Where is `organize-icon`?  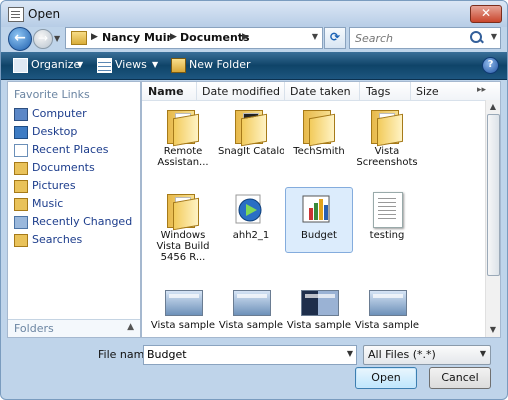 organize-icon is located at coordinates (20, 65).